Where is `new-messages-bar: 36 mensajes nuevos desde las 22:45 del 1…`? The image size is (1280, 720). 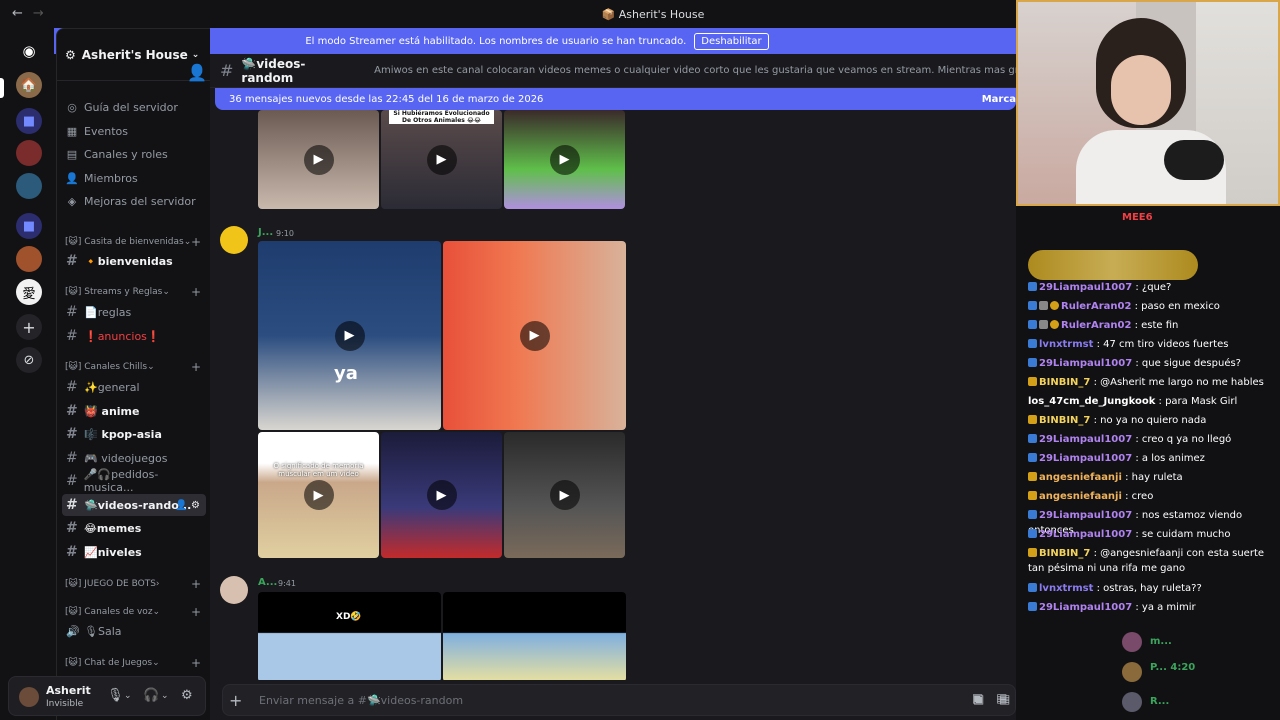 new-messages-bar: 36 mensajes nuevos desde las 22:45 del 1… is located at coordinates (615, 99).